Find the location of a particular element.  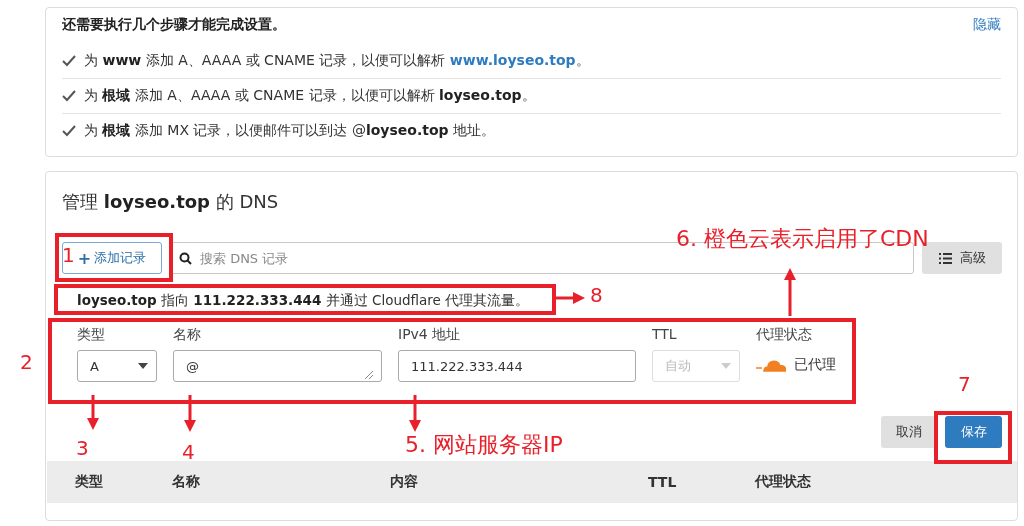

field-label: TTL is located at coordinates (665, 335).